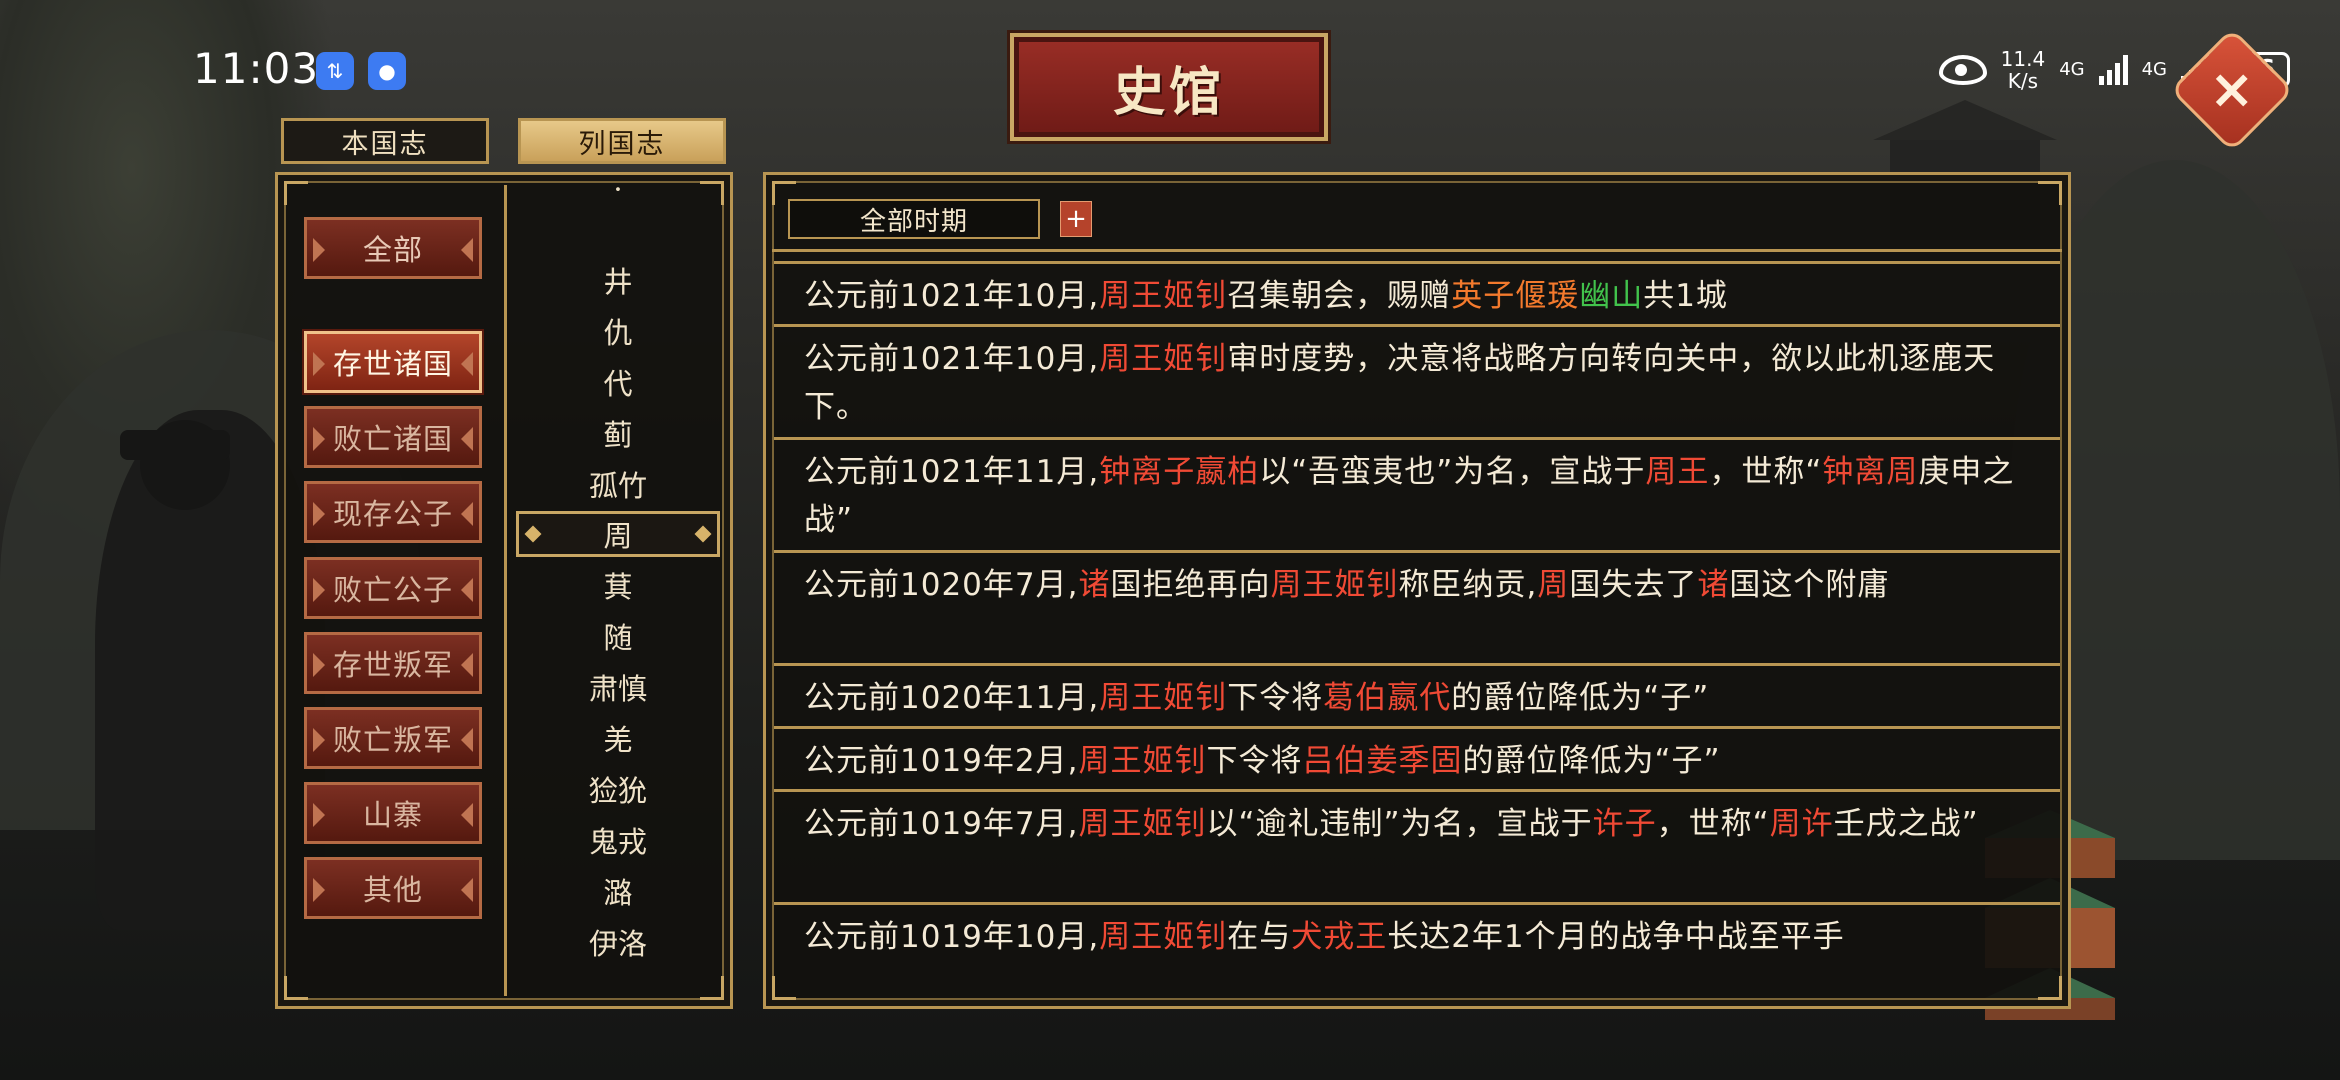  Describe the element at coordinates (952, 472) in the screenshot. I see `record-text: 公元前1021年11月,` at that location.